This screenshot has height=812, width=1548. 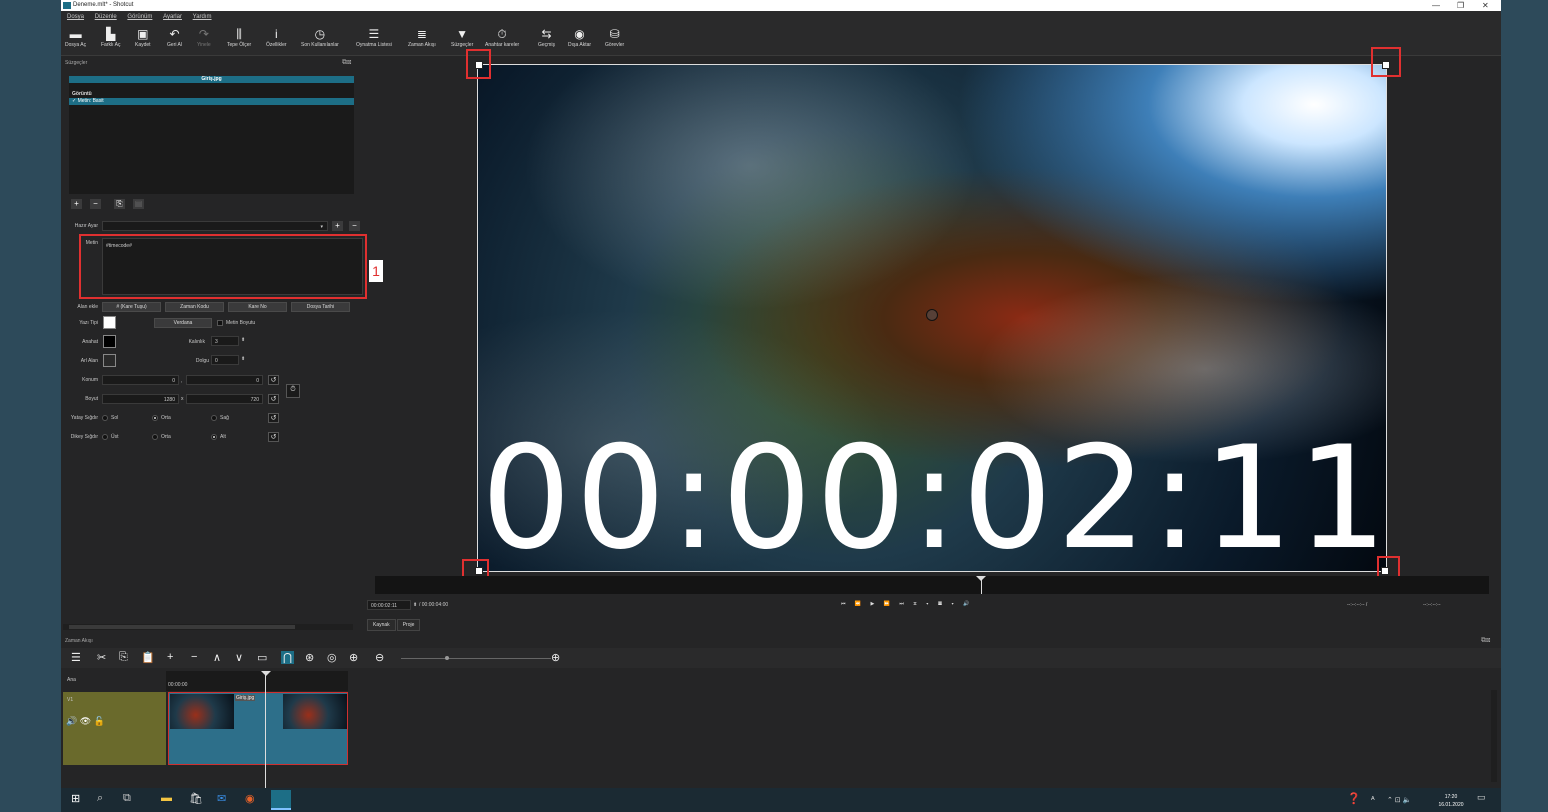 What do you see at coordinates (100, 798) in the screenshot?
I see `search-icon: ⌕` at bounding box center [100, 798].